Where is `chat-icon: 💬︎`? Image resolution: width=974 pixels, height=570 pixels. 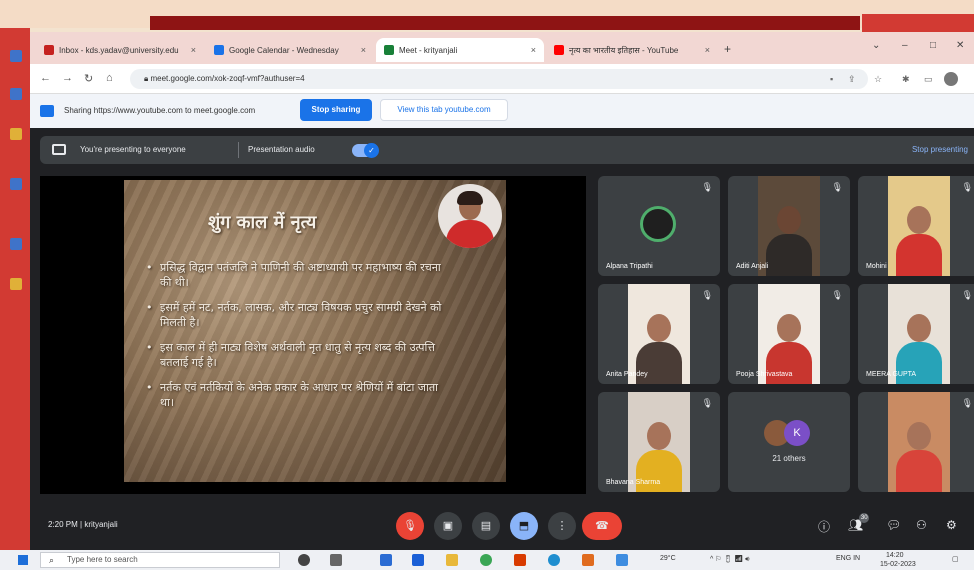 chat-icon: 💬︎ is located at coordinates (893, 525).